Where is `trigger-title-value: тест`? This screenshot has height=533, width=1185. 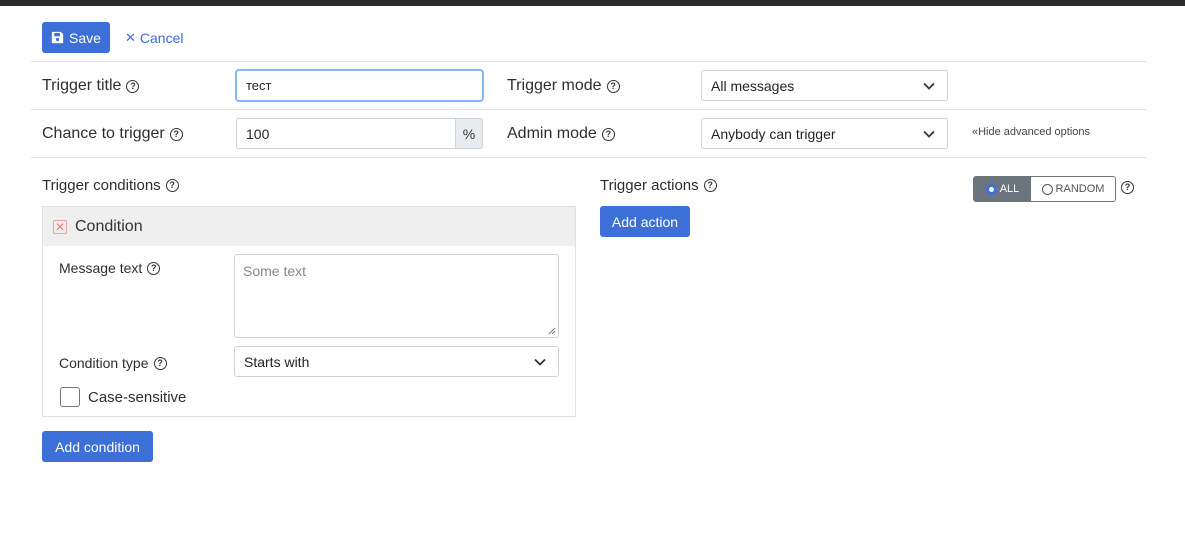 trigger-title-value: тест is located at coordinates (259, 85).